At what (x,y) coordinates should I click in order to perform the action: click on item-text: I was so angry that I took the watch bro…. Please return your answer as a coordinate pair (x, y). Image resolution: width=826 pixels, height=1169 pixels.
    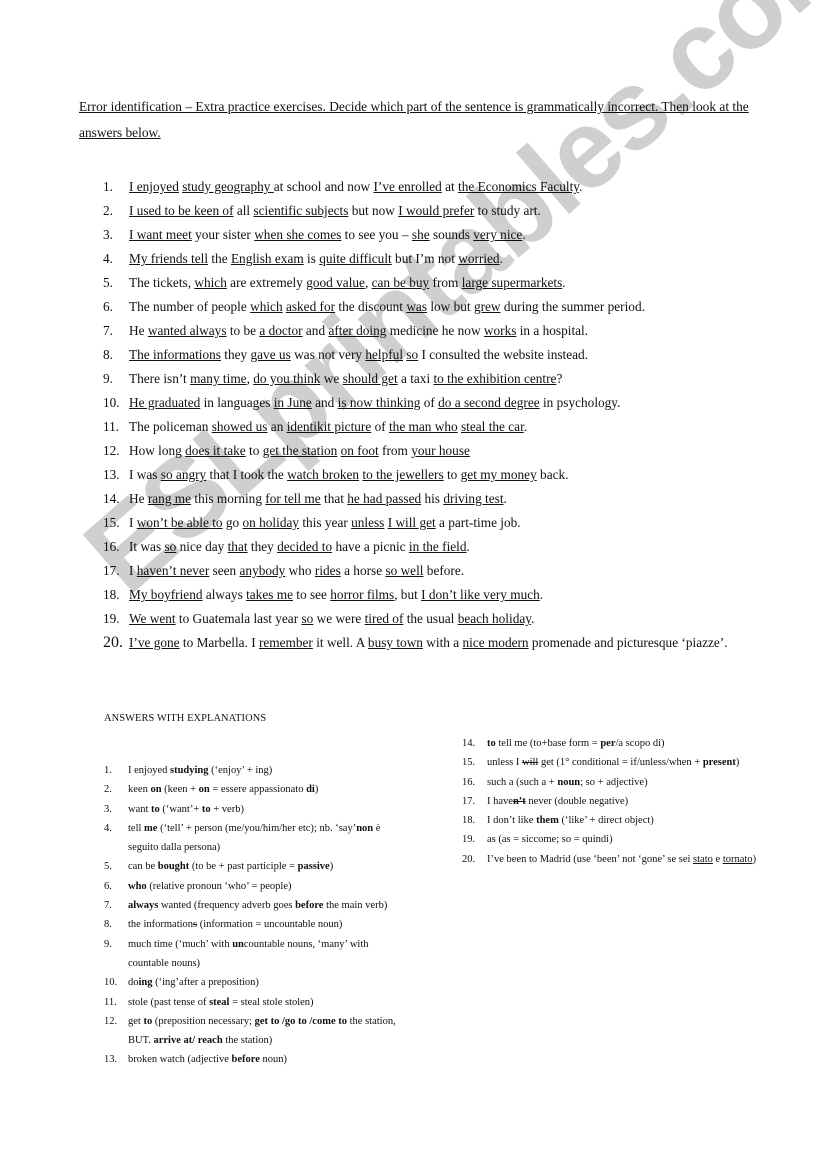
    Looking at the image, I should click on (446, 477).